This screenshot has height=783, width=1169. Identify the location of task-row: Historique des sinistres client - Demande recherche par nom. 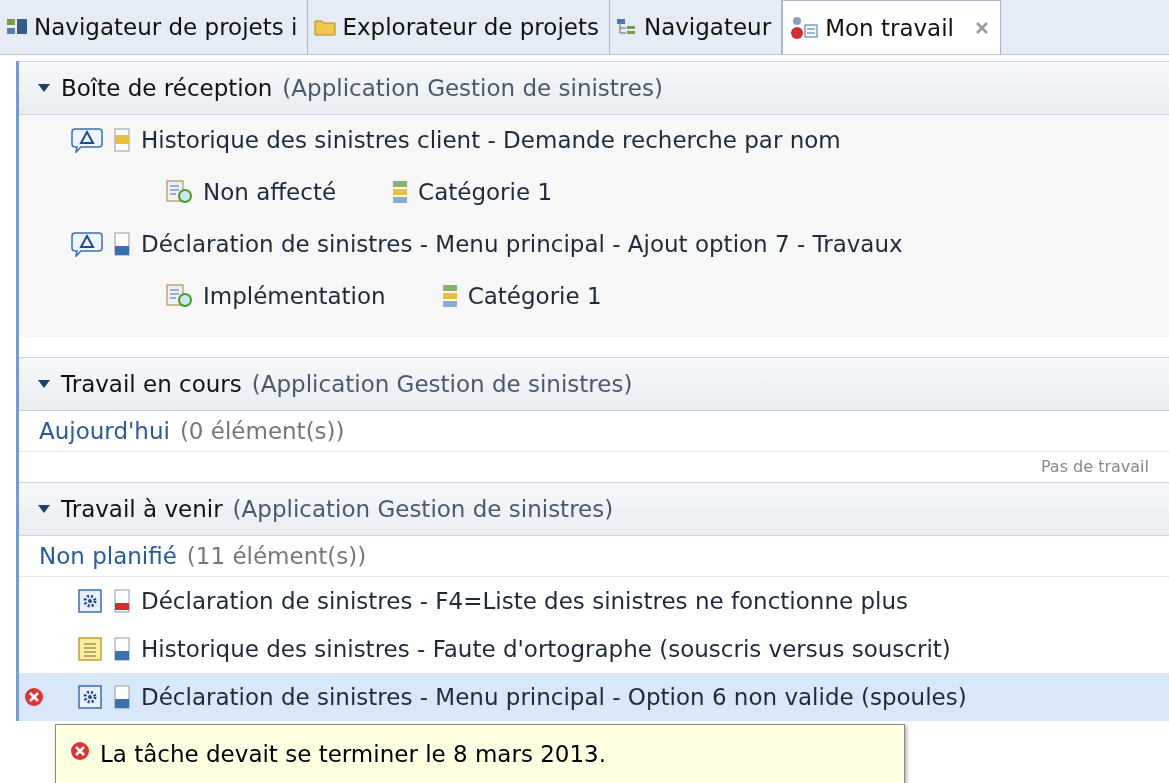
(594, 140).